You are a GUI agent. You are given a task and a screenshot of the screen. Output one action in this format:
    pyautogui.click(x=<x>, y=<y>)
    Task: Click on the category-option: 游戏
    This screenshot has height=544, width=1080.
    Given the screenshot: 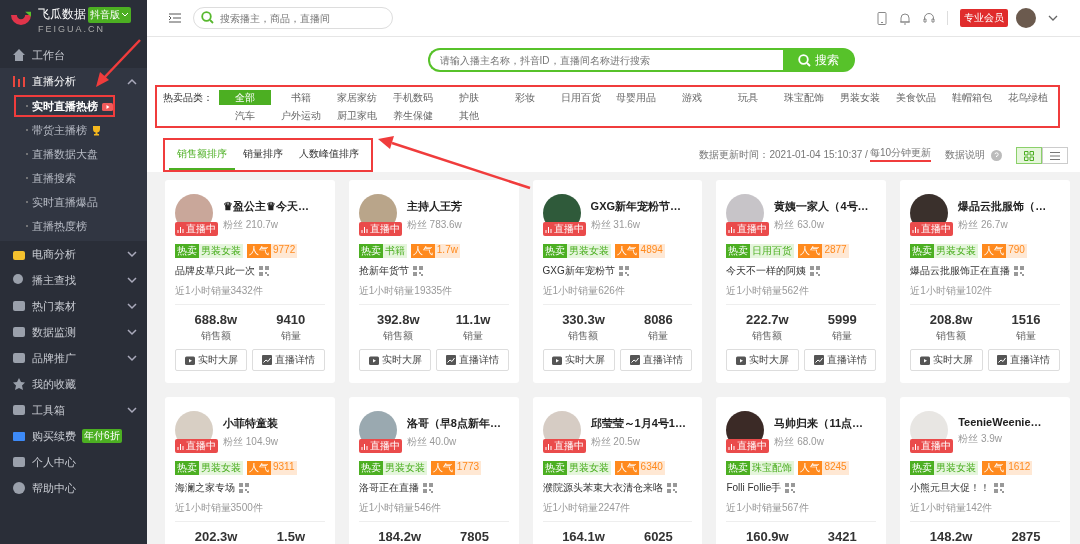 What is the action you would take?
    pyautogui.click(x=692, y=97)
    